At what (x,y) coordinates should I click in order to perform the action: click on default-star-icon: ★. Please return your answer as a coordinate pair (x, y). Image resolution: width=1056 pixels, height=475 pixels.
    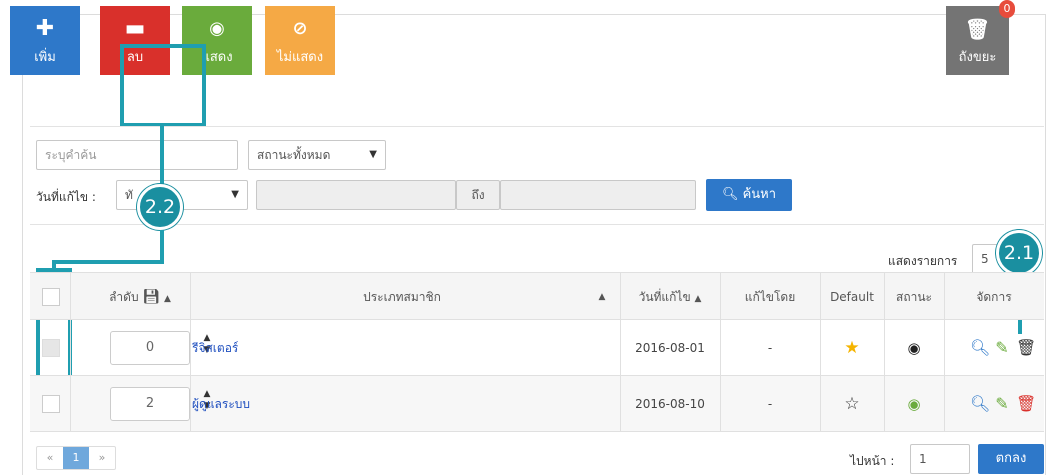
    Looking at the image, I should click on (852, 348).